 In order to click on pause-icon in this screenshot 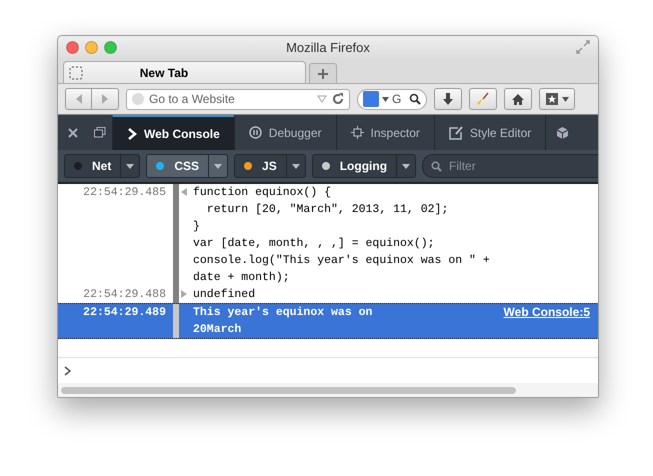, I will do `click(255, 132)`.